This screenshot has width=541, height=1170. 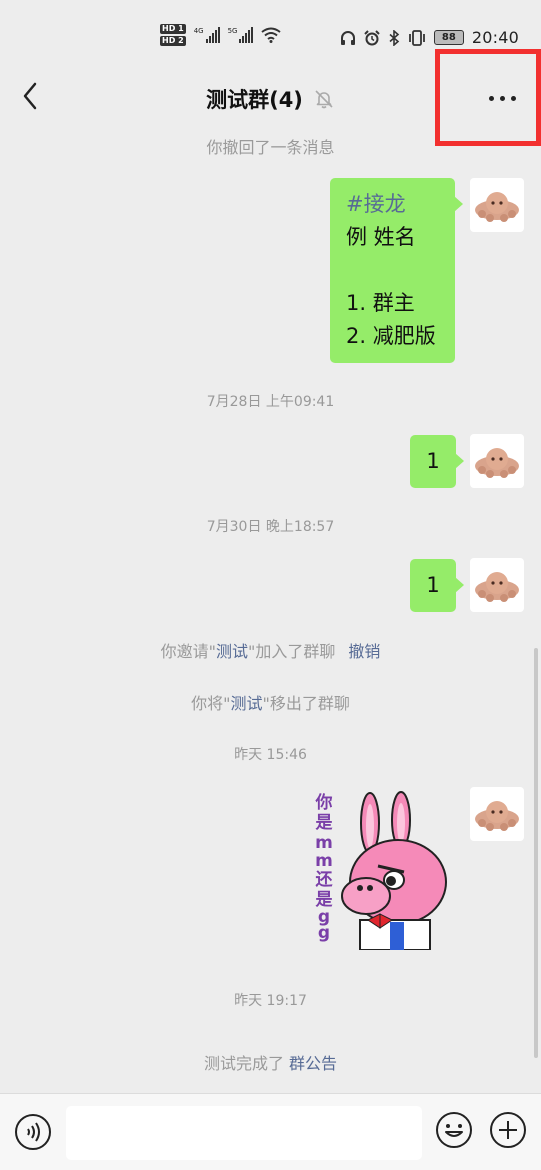 I want to click on bubble-line, so click(x=394, y=270).